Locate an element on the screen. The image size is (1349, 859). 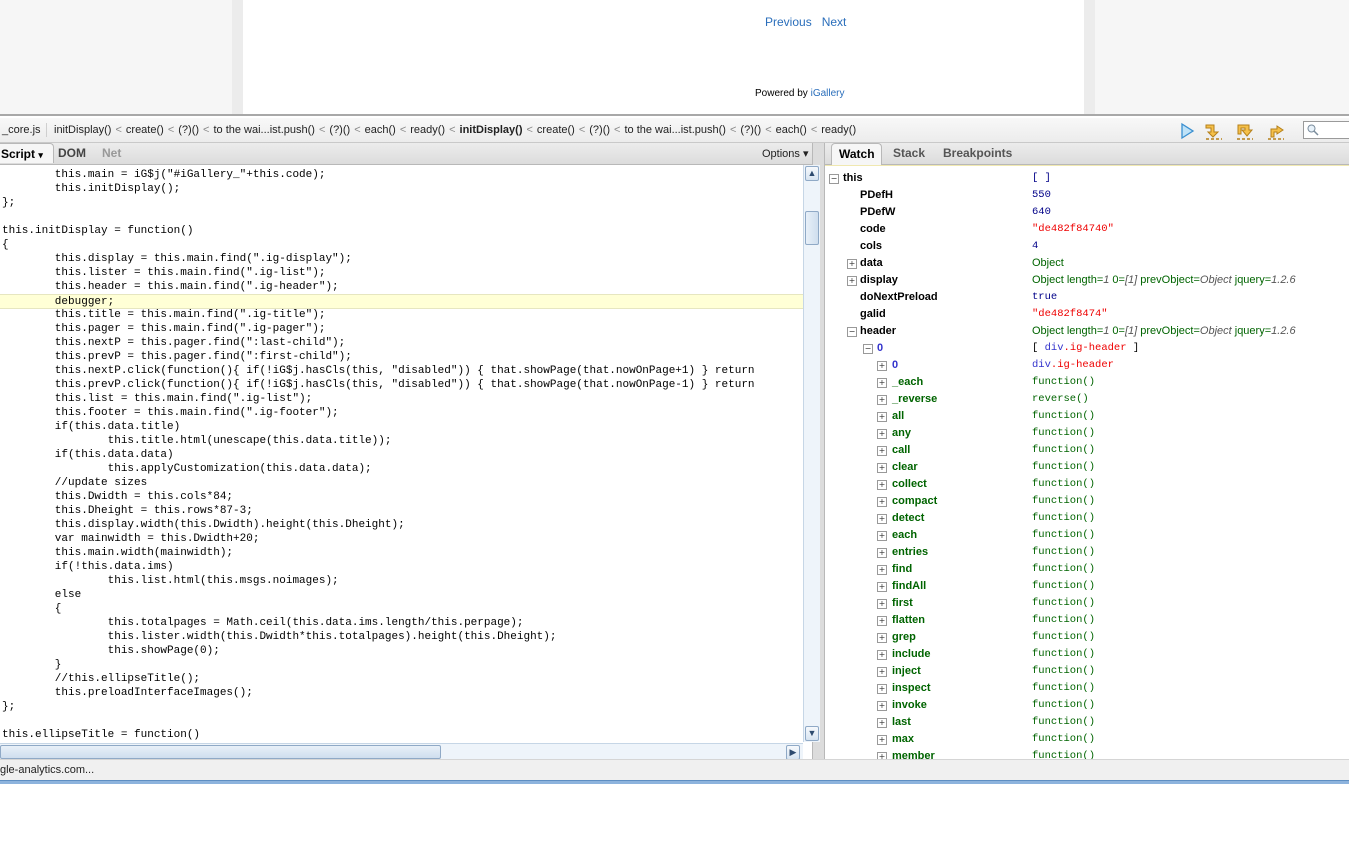
watch-row: + each function() is located at coordinates (1087, 535).